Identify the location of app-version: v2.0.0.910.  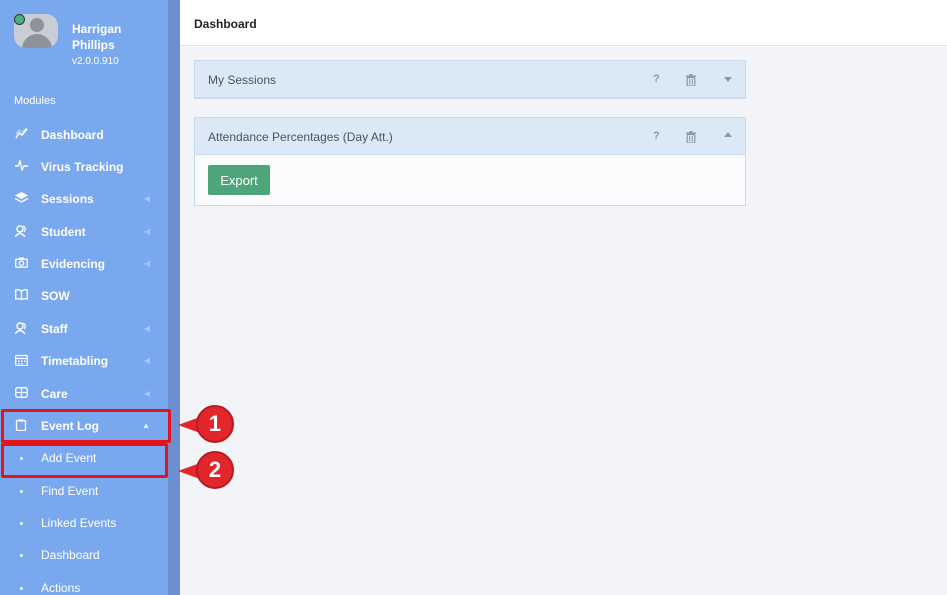
(95, 61).